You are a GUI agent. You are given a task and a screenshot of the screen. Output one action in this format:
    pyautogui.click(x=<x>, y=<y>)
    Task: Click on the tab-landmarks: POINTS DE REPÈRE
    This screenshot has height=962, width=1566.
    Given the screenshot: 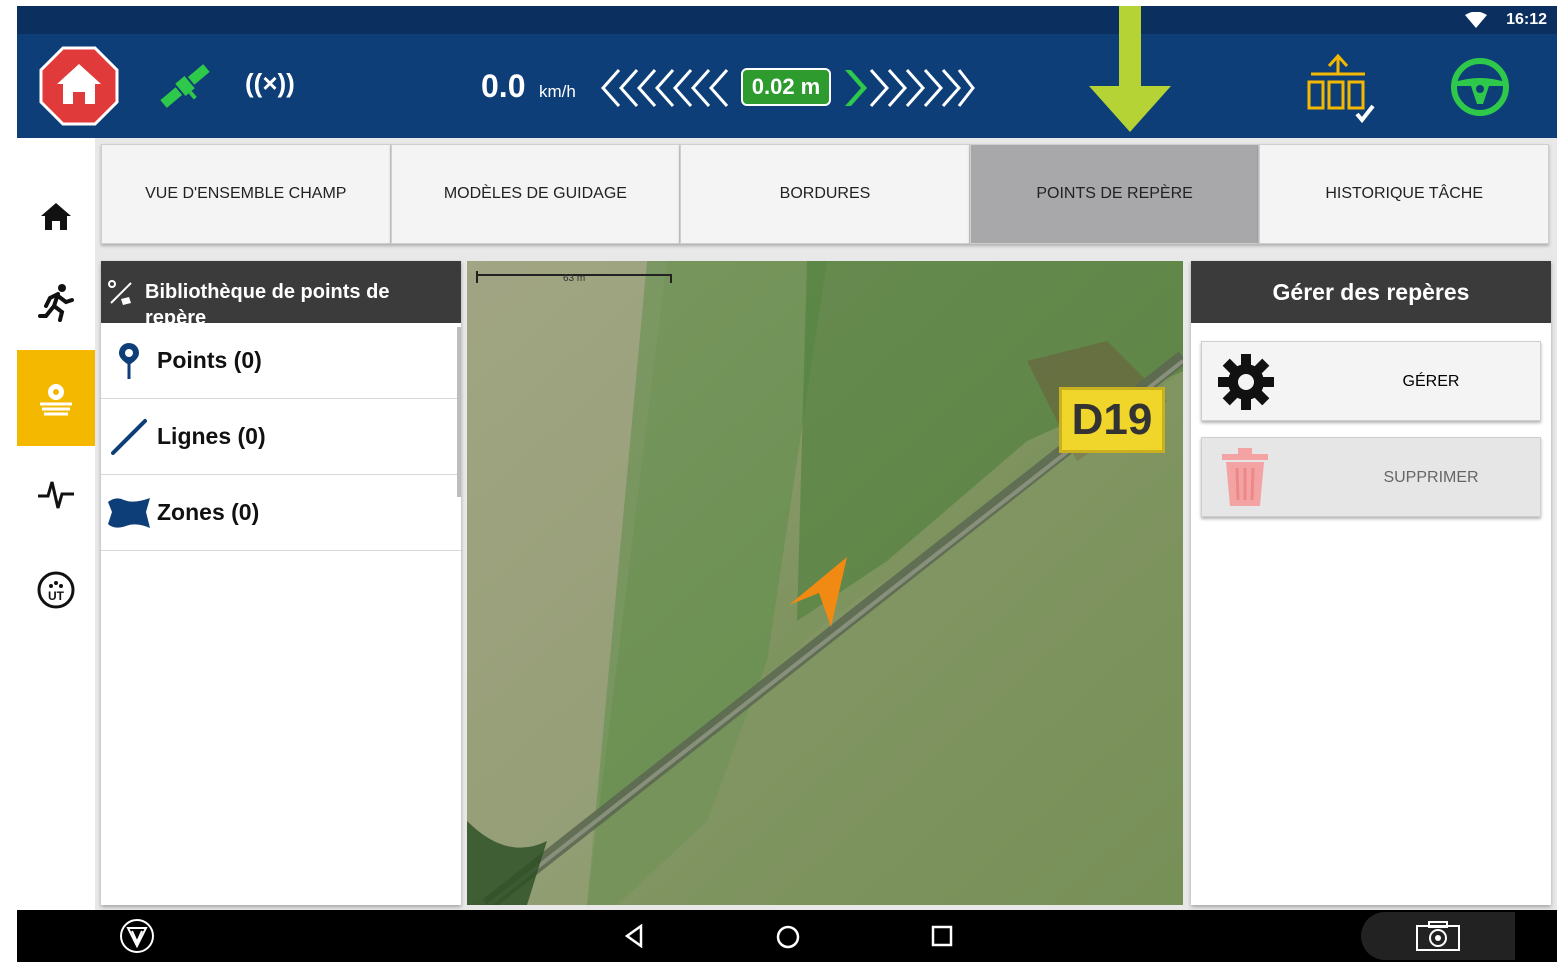 What is the action you would take?
    pyautogui.click(x=1114, y=194)
    